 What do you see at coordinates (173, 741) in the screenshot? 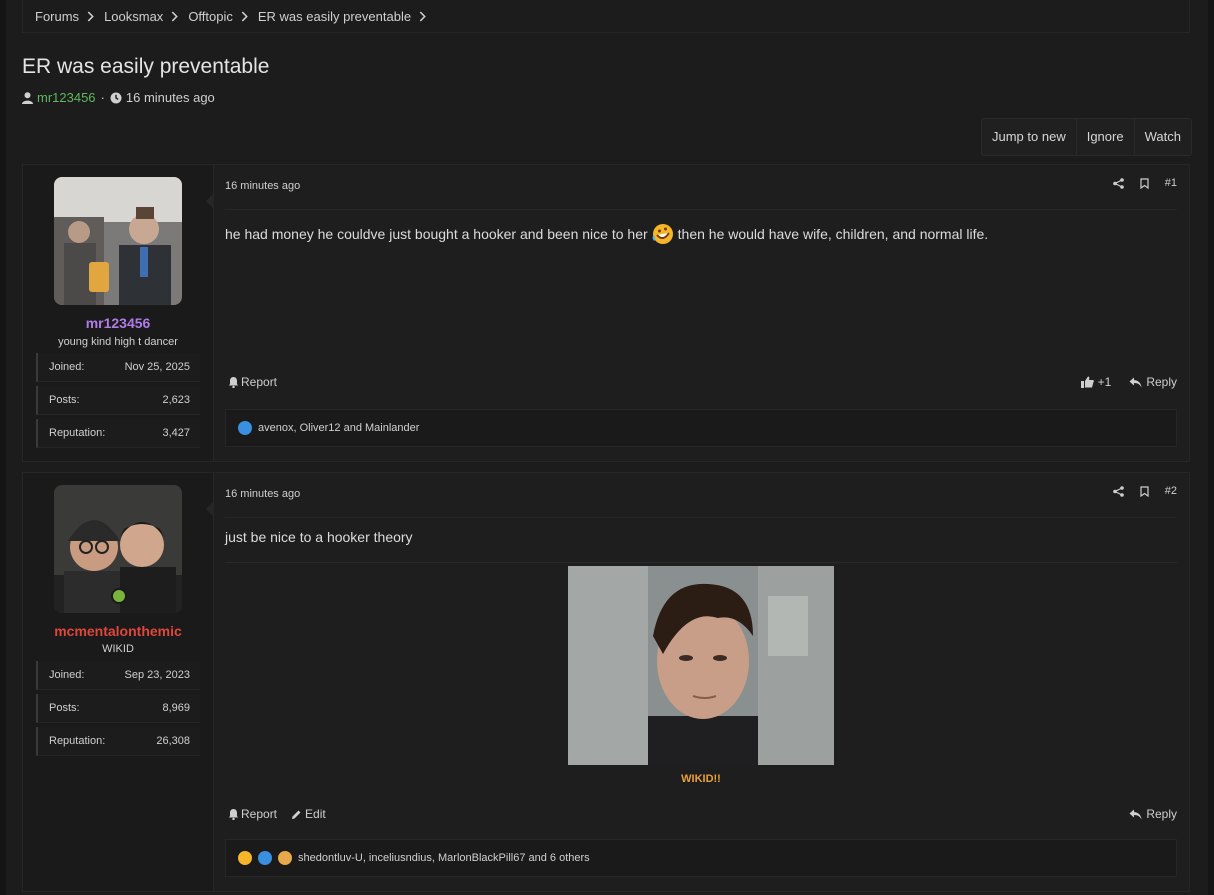
I see `stat-value: 26,308` at bounding box center [173, 741].